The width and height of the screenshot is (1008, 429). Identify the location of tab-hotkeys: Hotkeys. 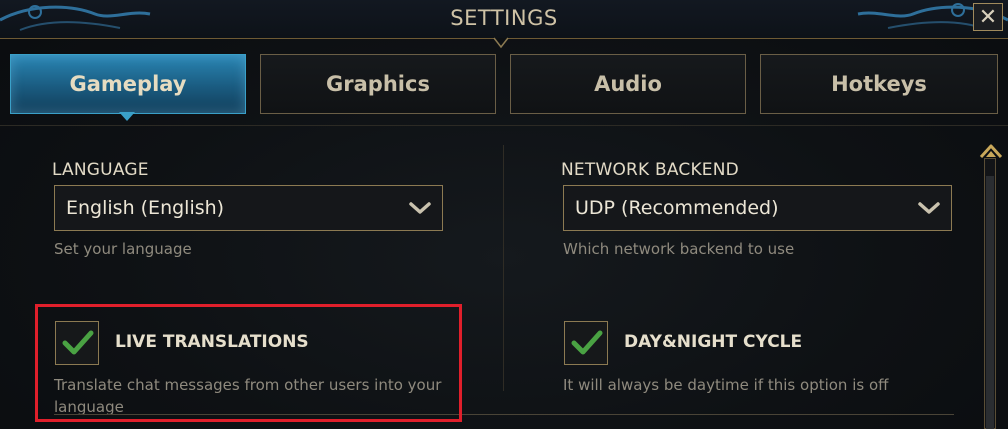
(879, 84).